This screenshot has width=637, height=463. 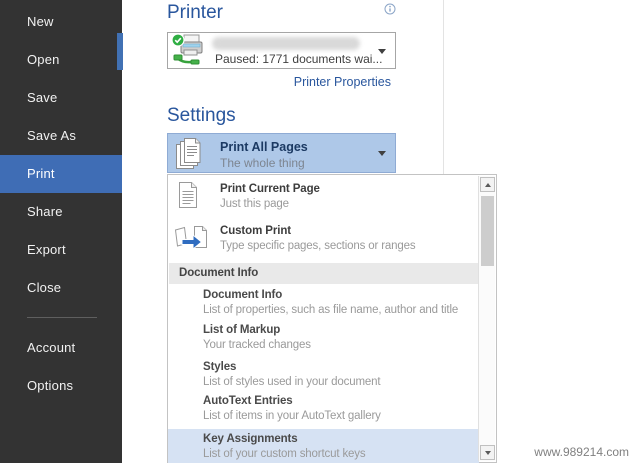 What do you see at coordinates (292, 416) in the screenshot?
I see `option-subtitle: List of items in your AutoText gallery` at bounding box center [292, 416].